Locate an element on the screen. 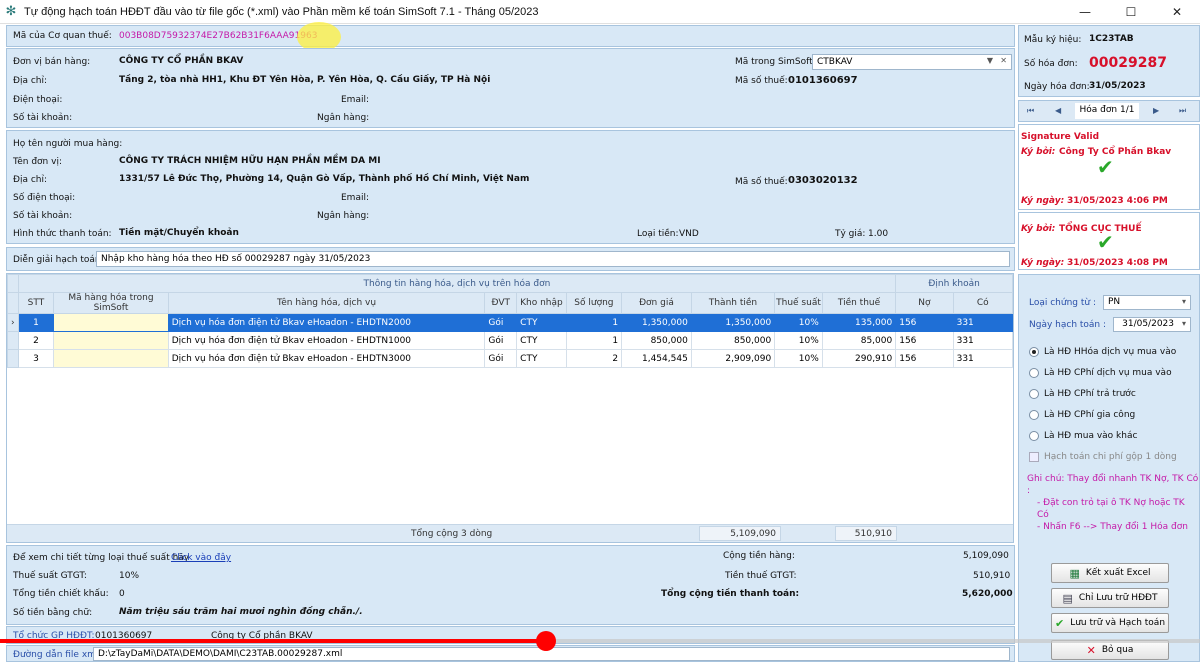 The height and width of the screenshot is (662, 1200). post-date-picker: 31/05/2023 ▾ is located at coordinates (1152, 324).